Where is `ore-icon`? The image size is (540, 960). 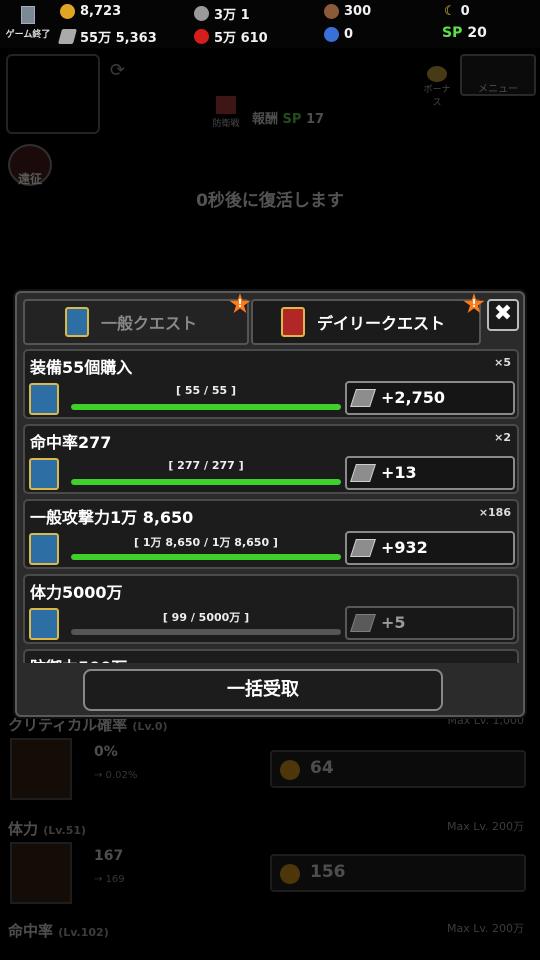
ore-icon is located at coordinates (331, 11).